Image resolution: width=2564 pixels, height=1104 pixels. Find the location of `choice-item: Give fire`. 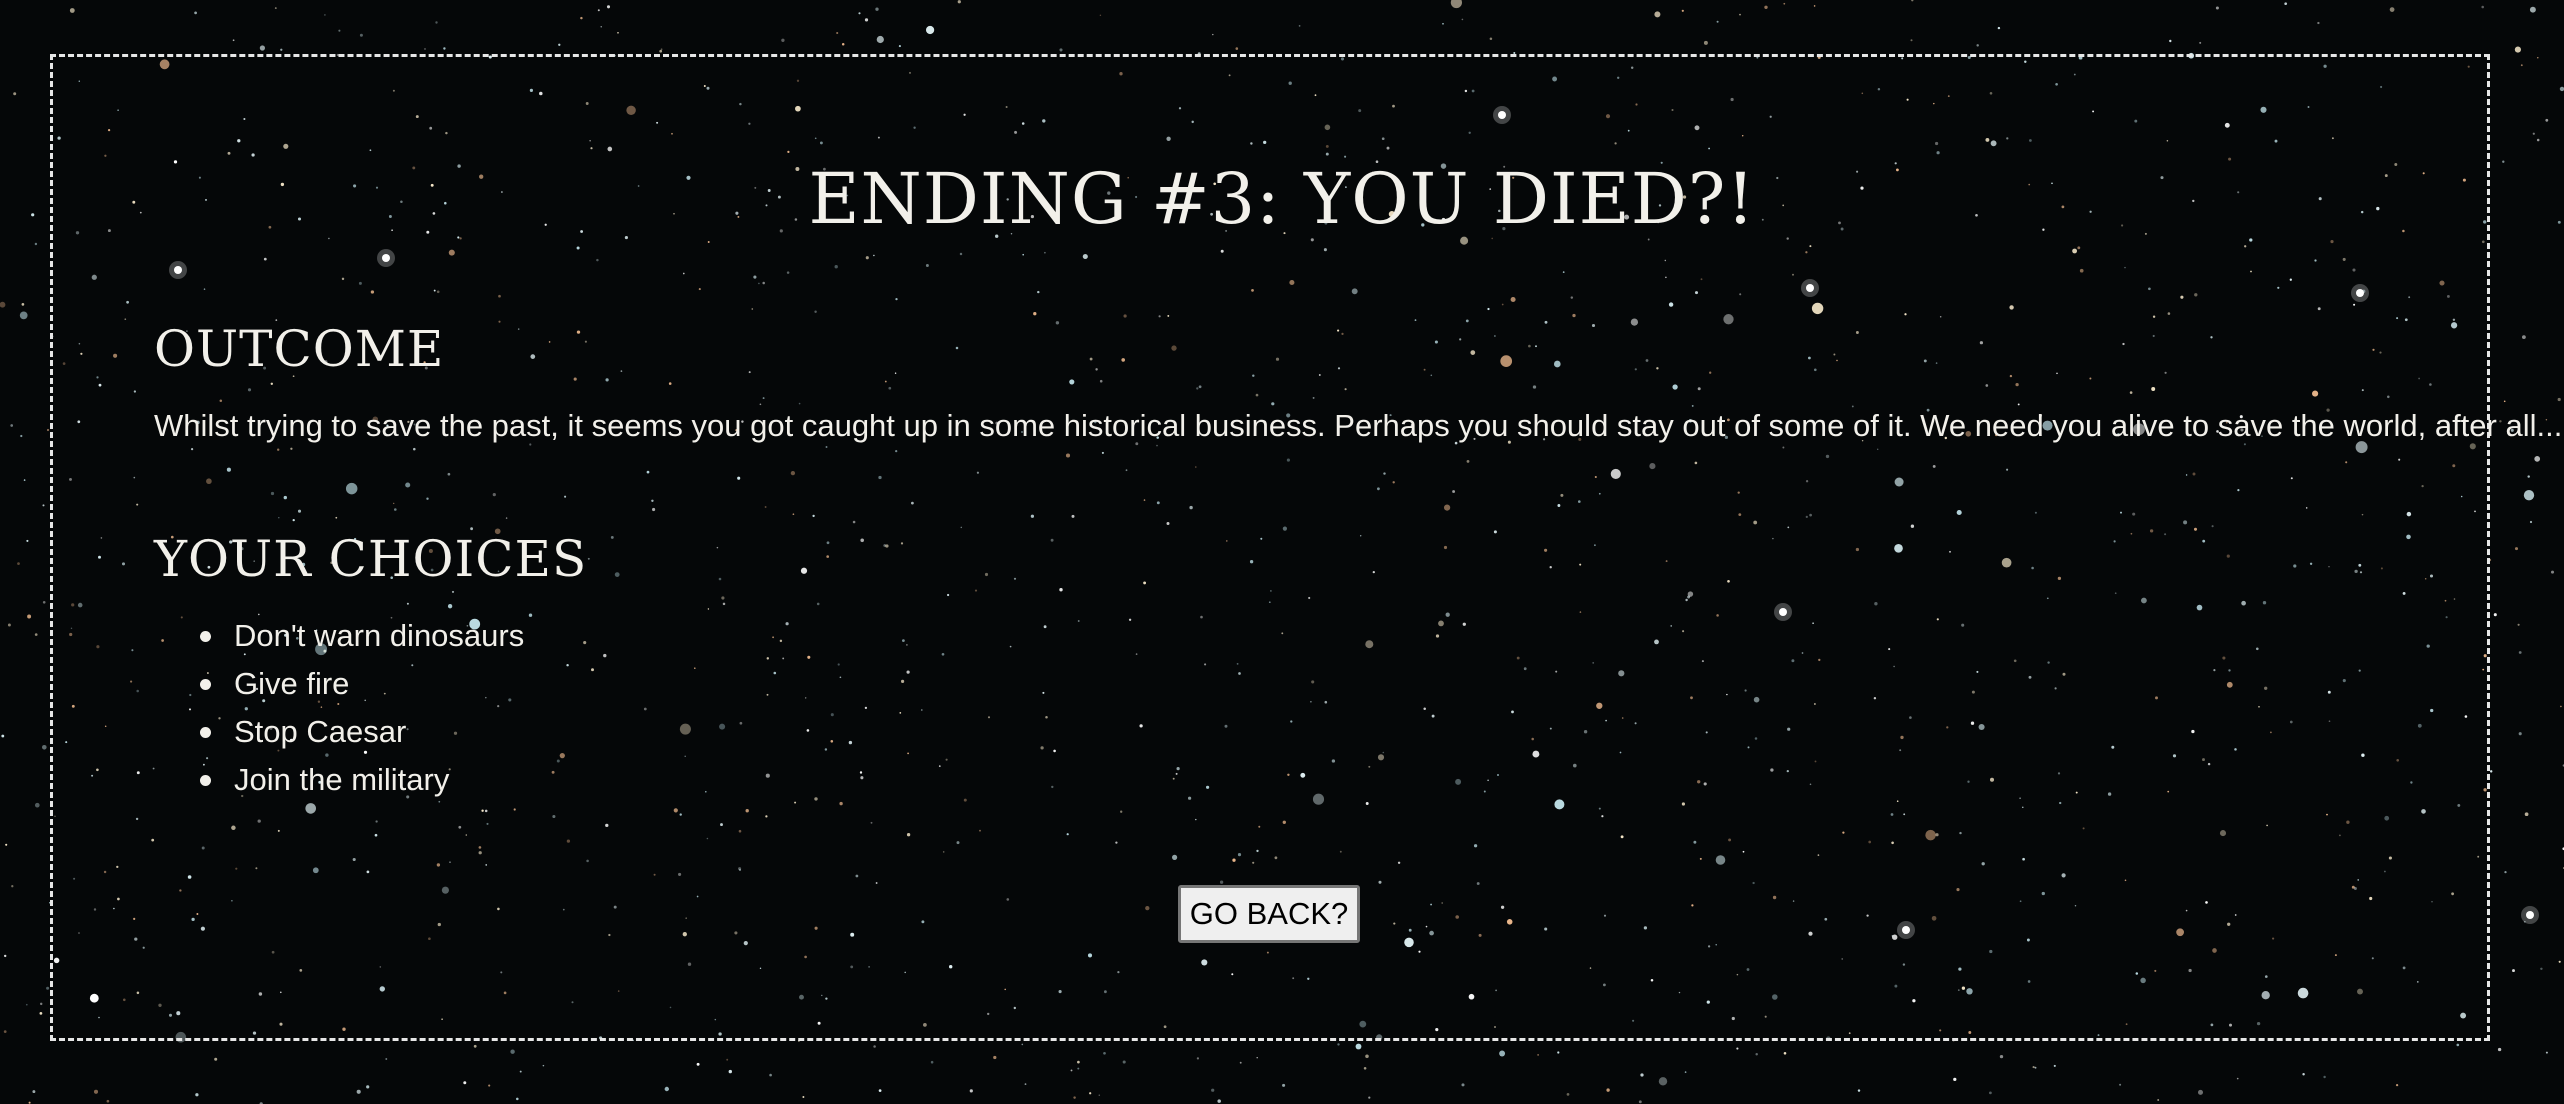

choice-item: Give fire is located at coordinates (339, 684).